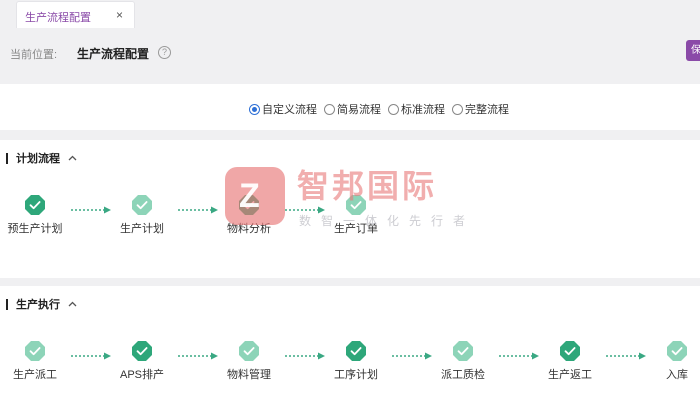 The height and width of the screenshot is (397, 700). What do you see at coordinates (350, 14) in the screenshot?
I see `tab-bar: 生产流程配置 ×` at bounding box center [350, 14].